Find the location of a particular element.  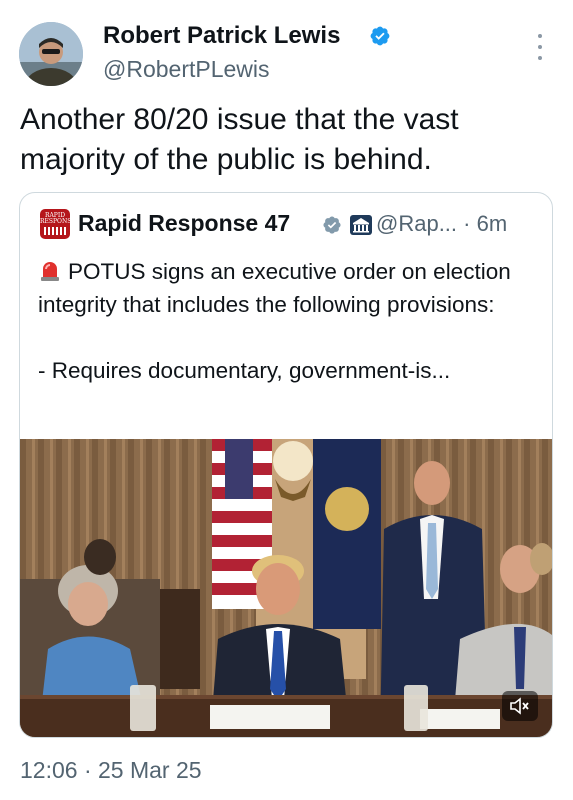

quoted-author-name: Rapid Response 47 is located at coordinates (184, 223).